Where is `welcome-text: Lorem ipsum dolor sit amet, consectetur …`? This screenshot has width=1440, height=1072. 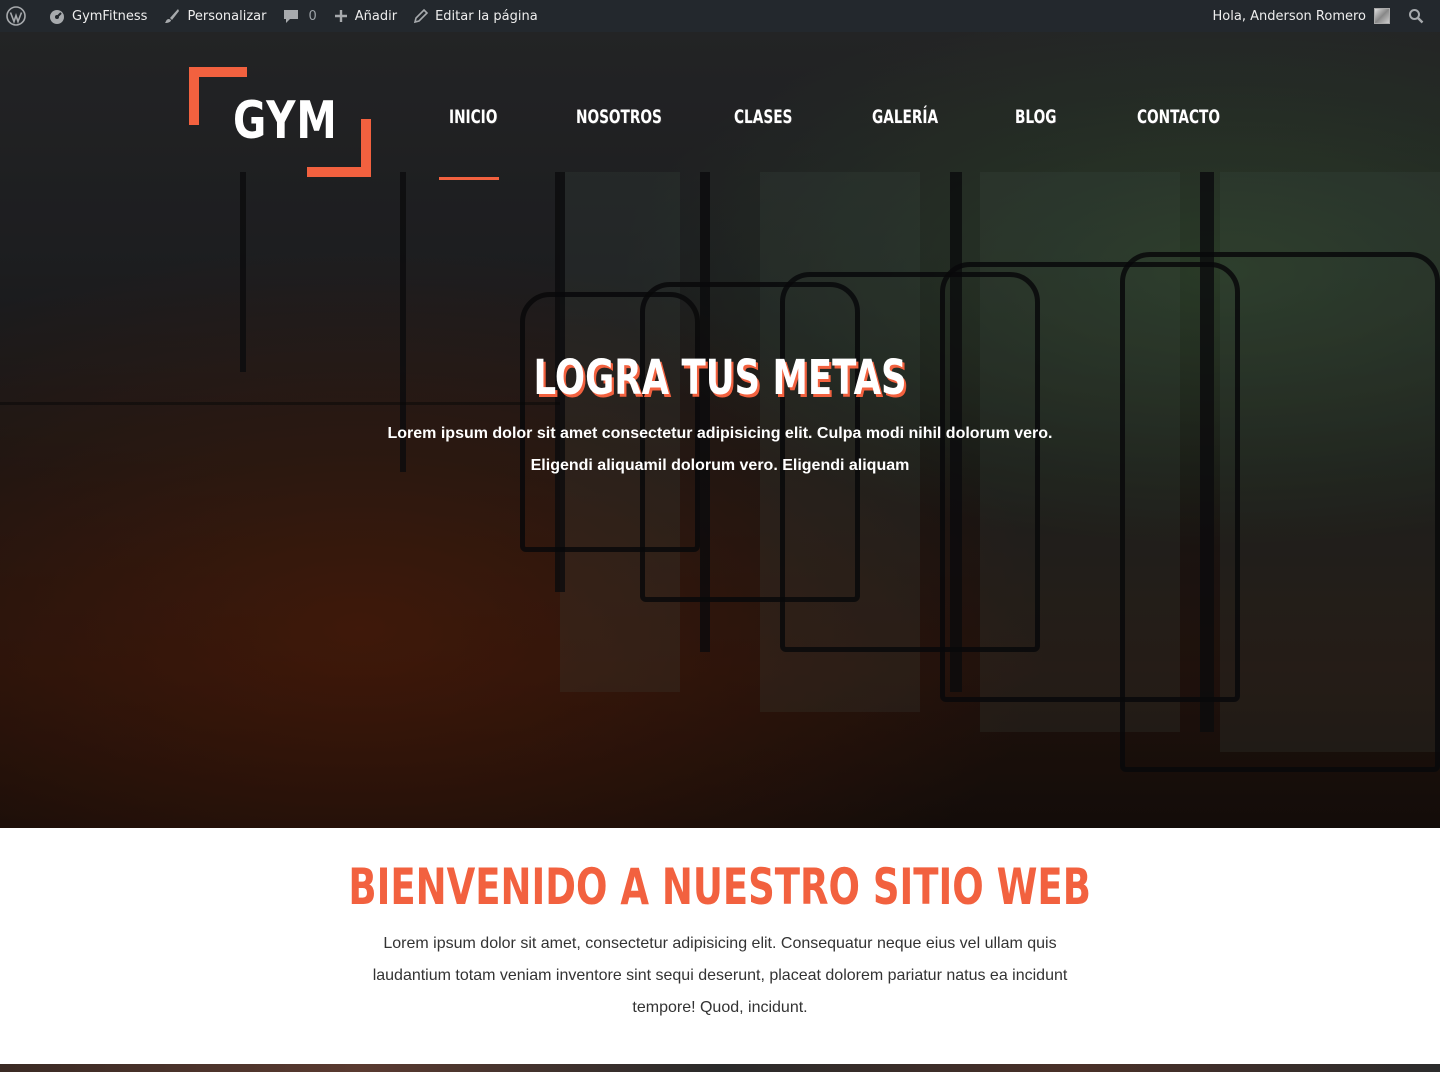 welcome-text: Lorem ipsum dolor sit amet, consectetur … is located at coordinates (720, 975).